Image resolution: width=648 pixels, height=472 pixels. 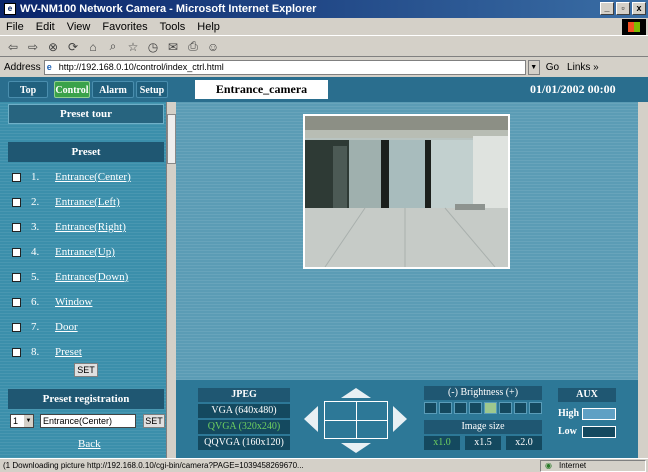 I want to click on menu-edit: Edit, so click(x=45, y=27).